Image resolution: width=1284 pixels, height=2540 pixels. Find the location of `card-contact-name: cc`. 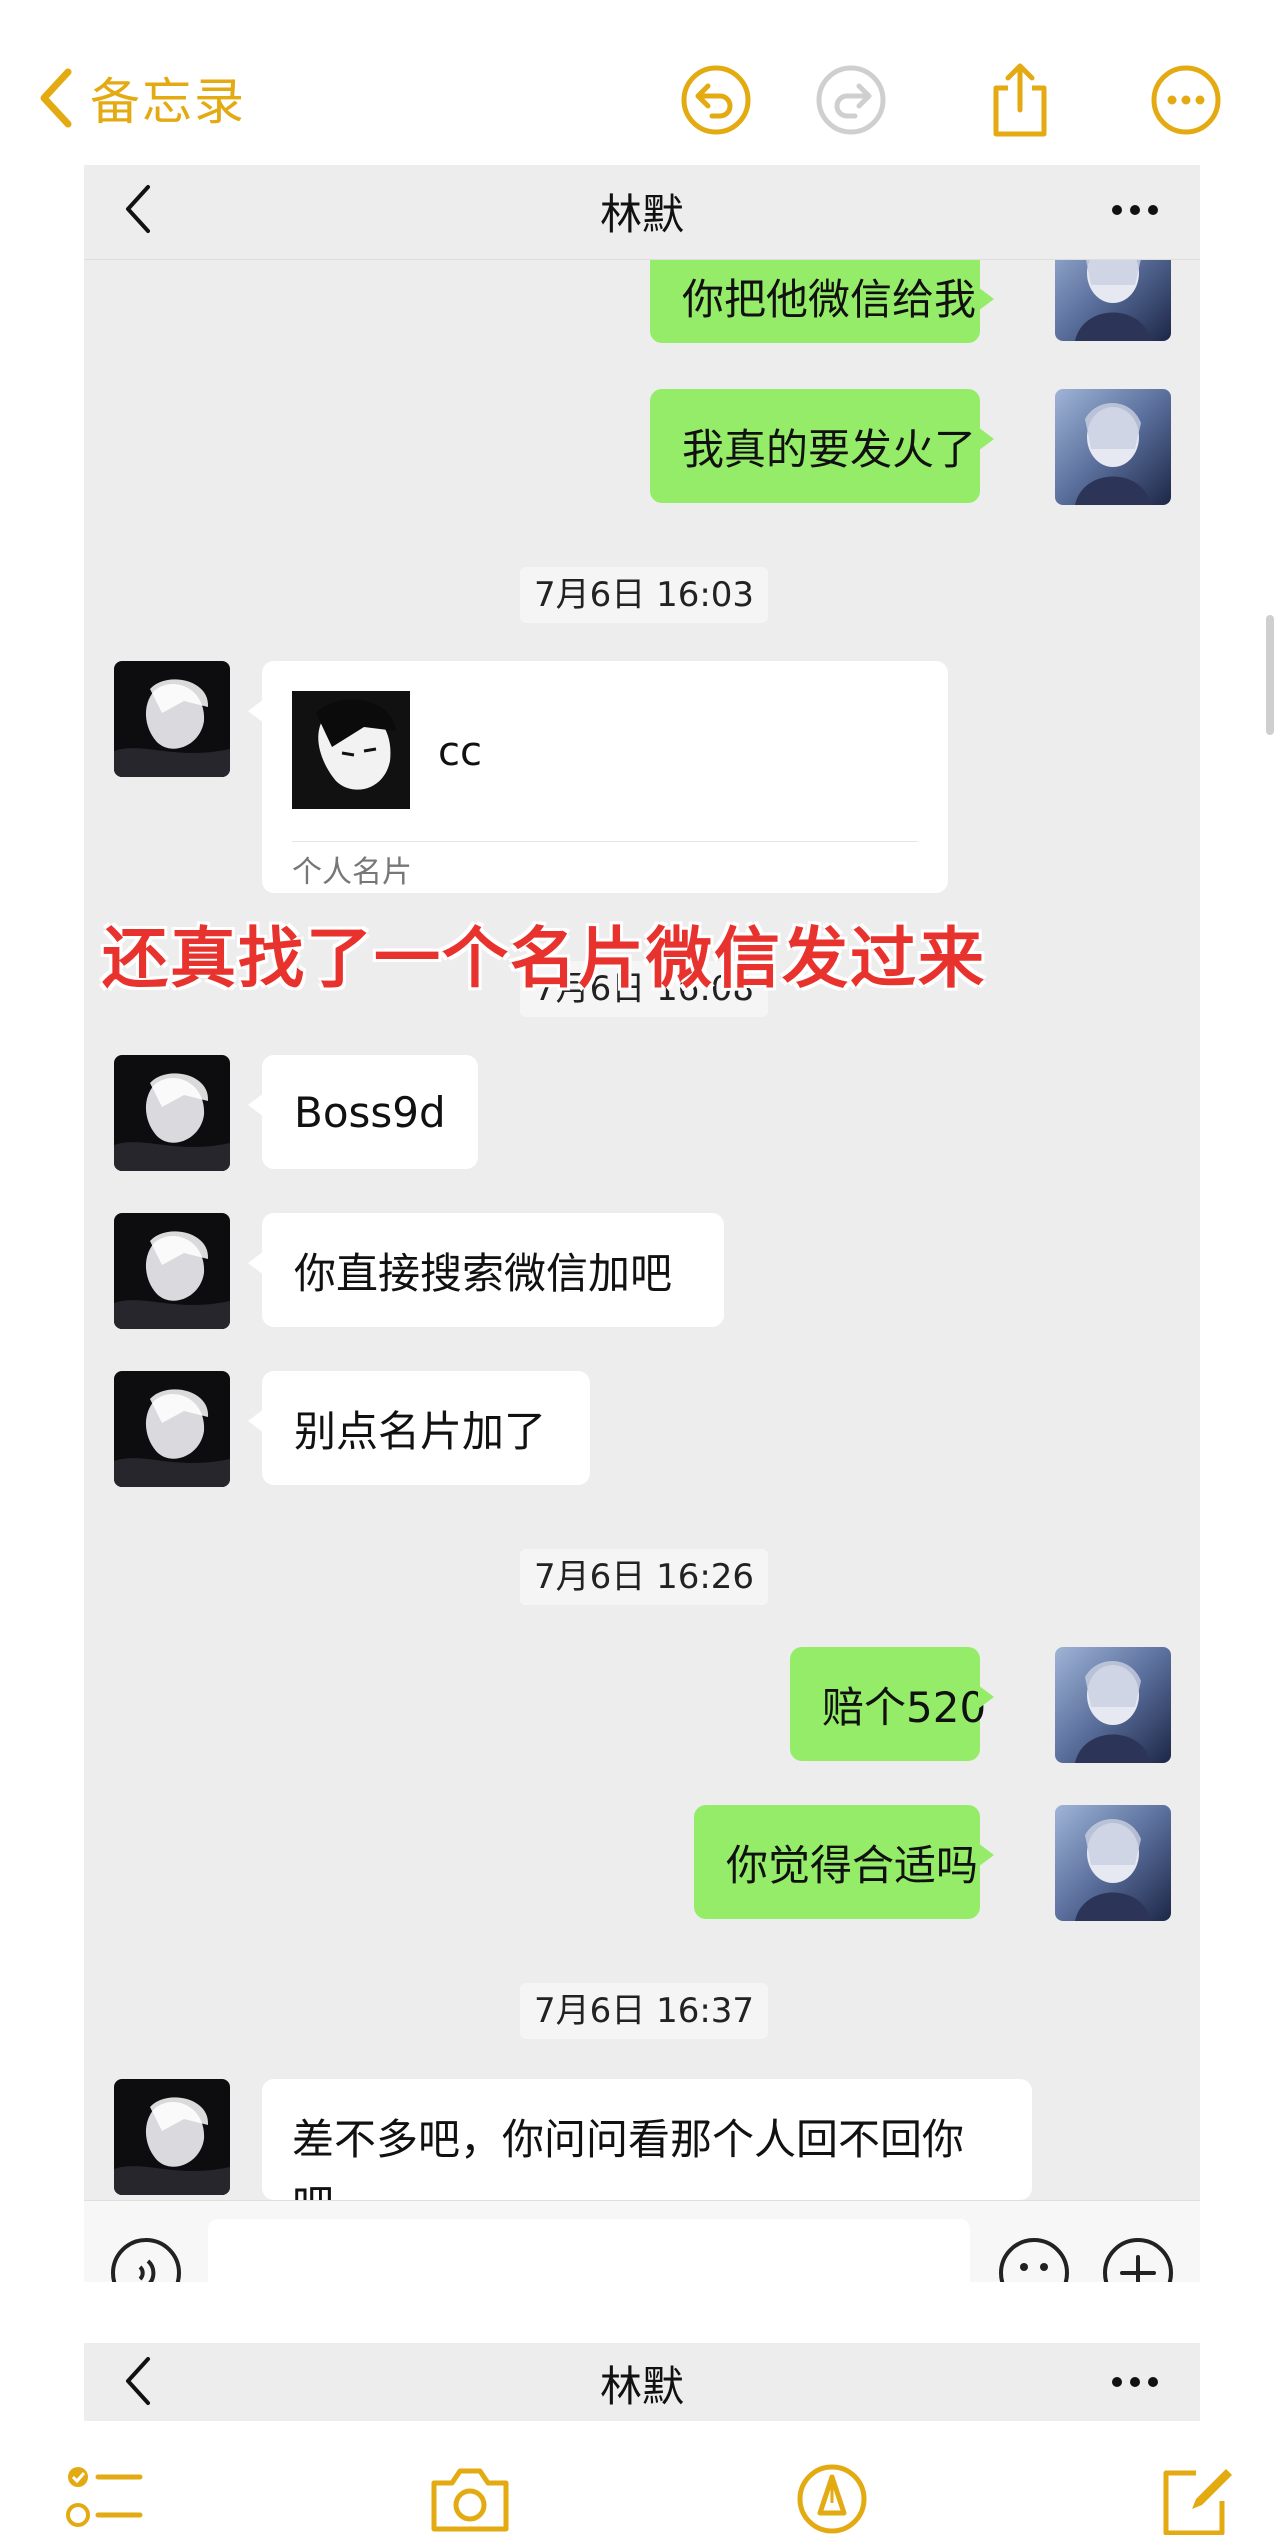

card-contact-name: cc is located at coordinates (460, 752).